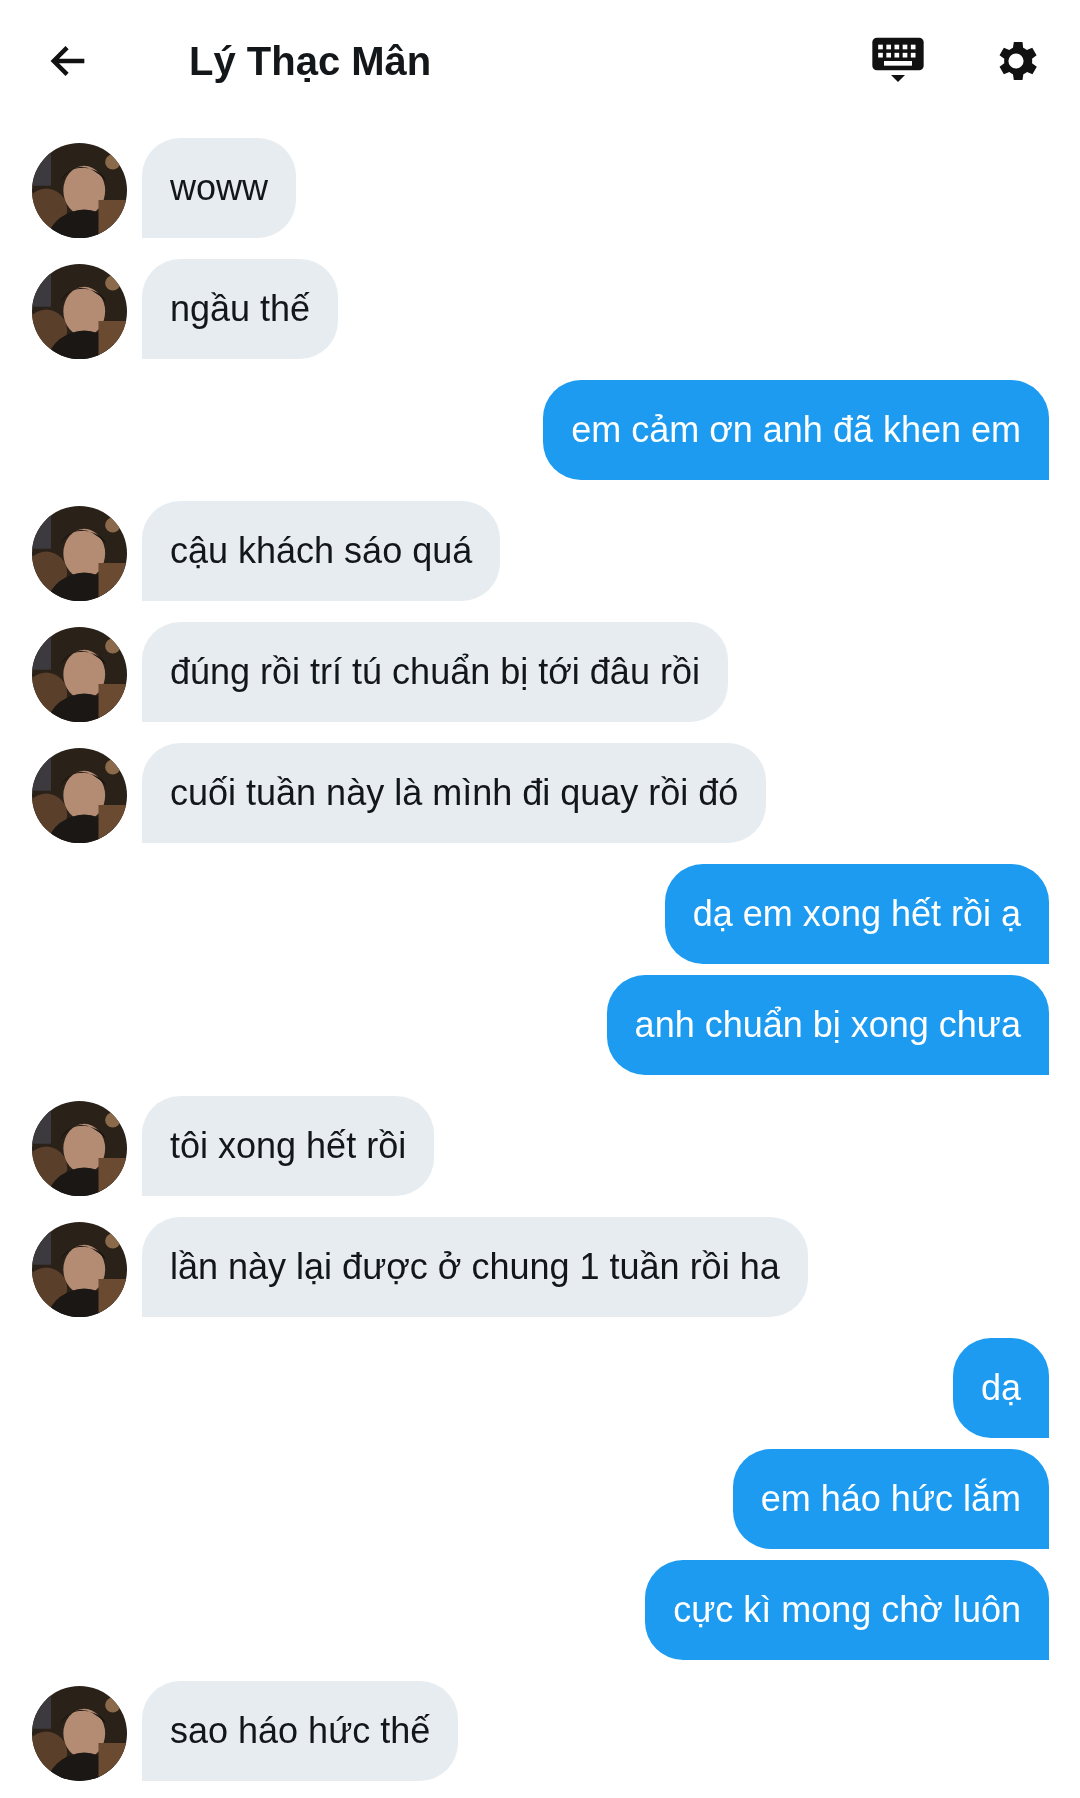  I want to click on chat-title: Lý Thạc Mân, so click(311, 61).